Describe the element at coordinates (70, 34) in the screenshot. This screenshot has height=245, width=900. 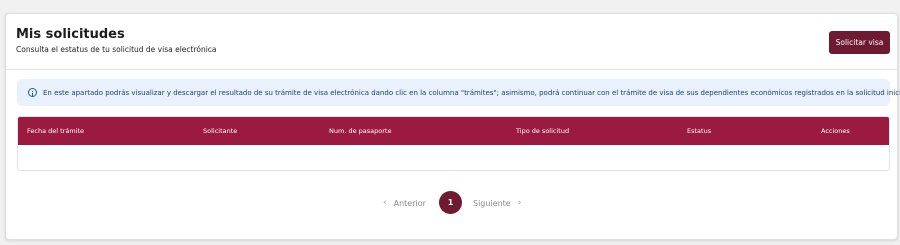
I see `page-title: Mis solicitudes` at that location.